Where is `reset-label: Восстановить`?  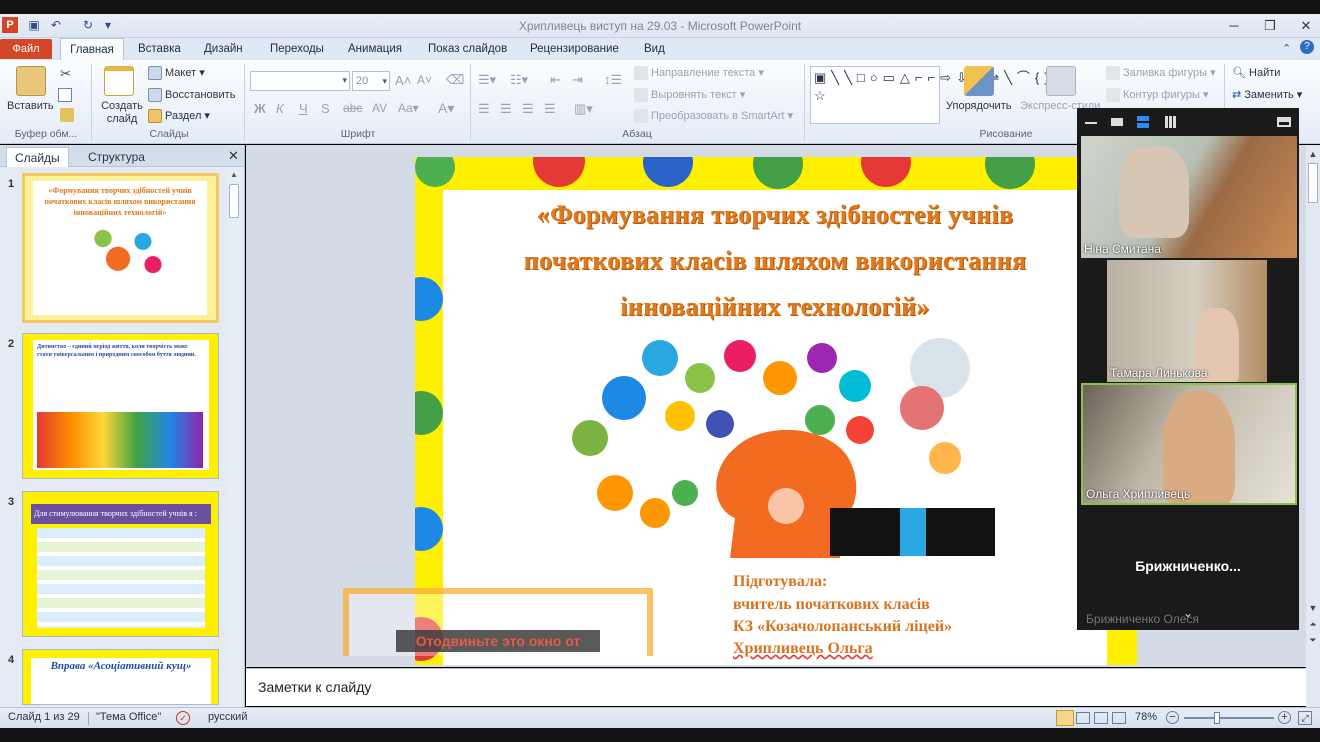
reset-label: Восстановить is located at coordinates (200, 94).